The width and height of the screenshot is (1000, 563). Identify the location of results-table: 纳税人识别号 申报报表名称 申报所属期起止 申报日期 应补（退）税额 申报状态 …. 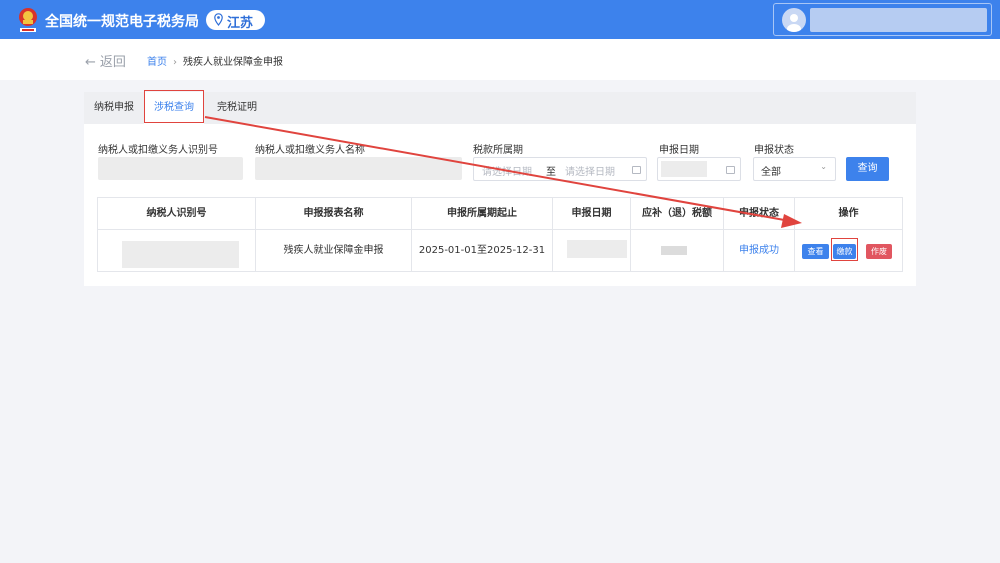
(500, 234).